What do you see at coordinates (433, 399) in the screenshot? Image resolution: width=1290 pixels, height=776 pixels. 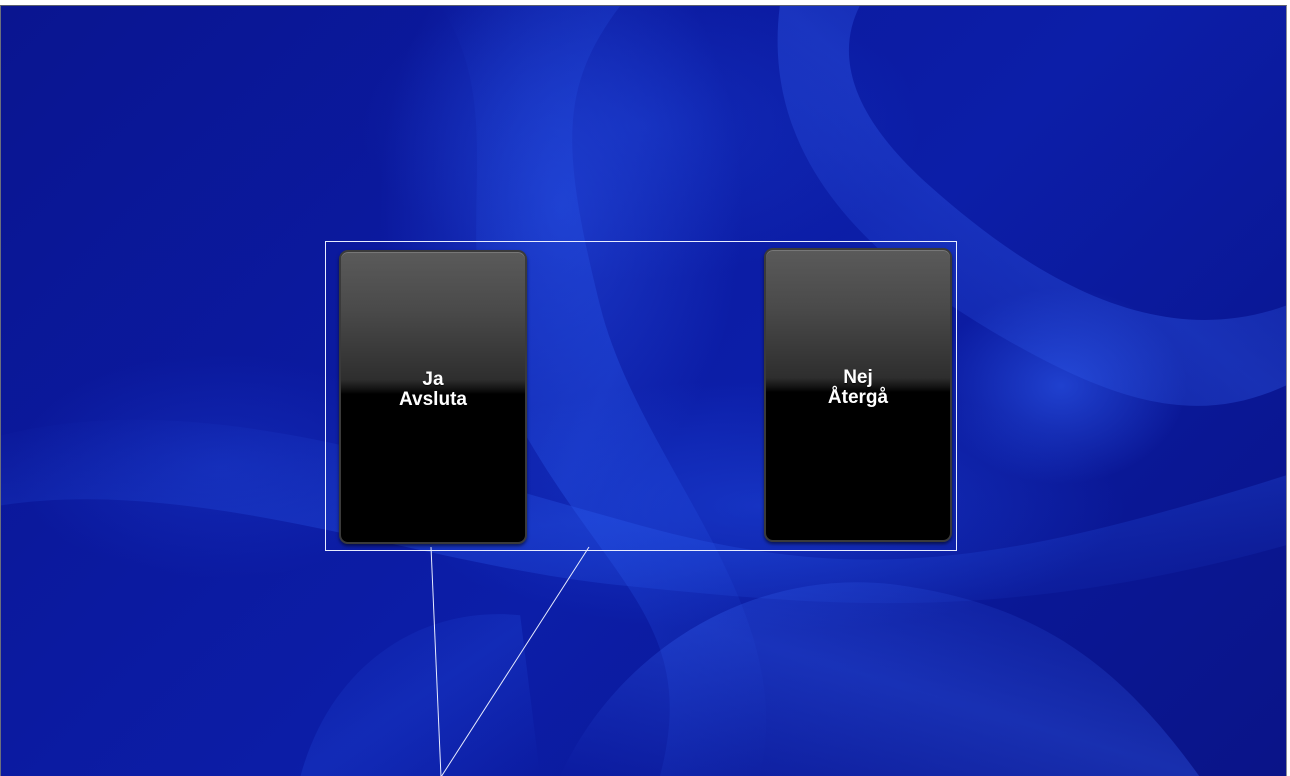 I see `yes-label-line2: Avsluta` at bounding box center [433, 399].